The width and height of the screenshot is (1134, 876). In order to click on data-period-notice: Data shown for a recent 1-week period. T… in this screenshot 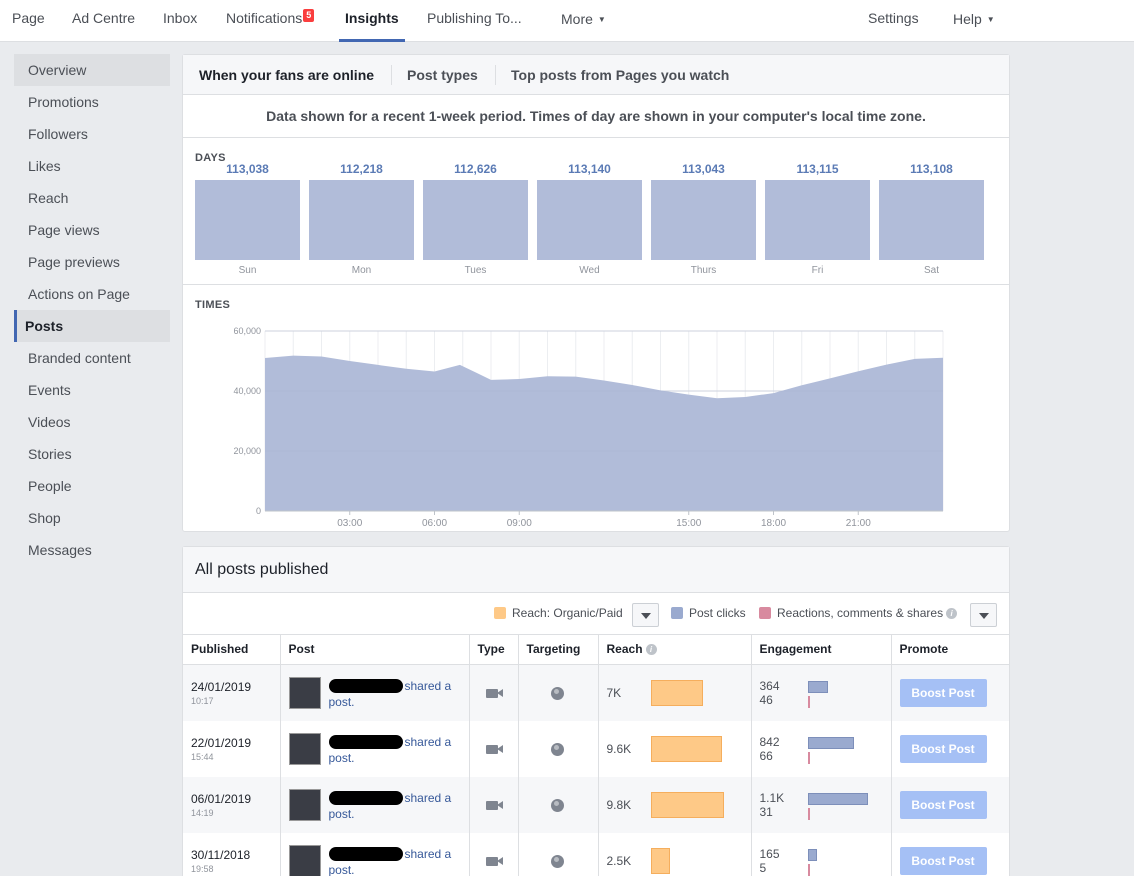, I will do `click(596, 116)`.